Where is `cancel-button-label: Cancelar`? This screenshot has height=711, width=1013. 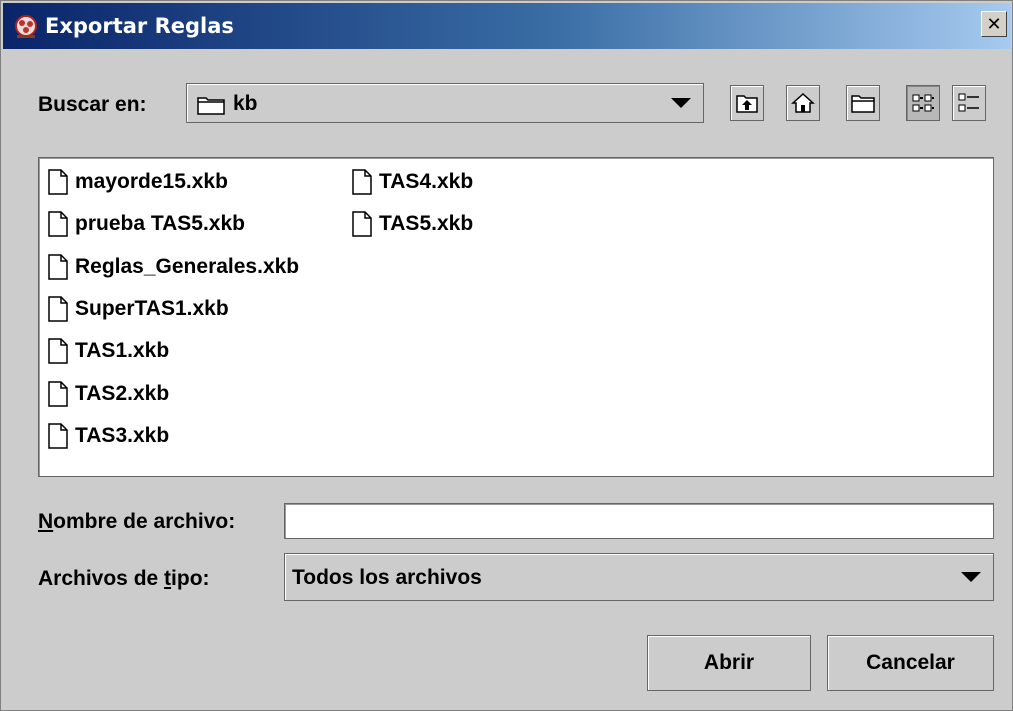 cancel-button-label: Cancelar is located at coordinates (910, 662).